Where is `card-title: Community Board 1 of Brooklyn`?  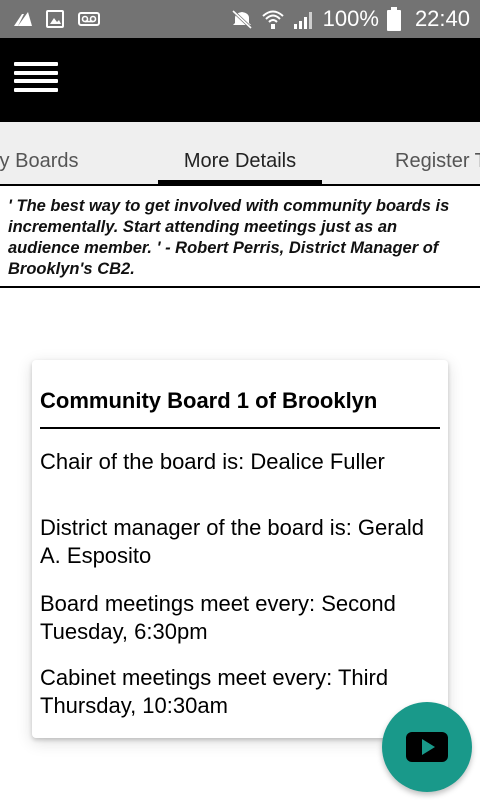 card-title: Community Board 1 of Brooklyn is located at coordinates (209, 400).